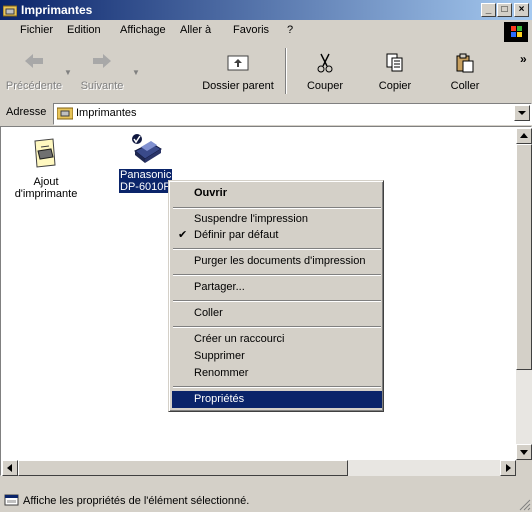  Describe the element at coordinates (277, 373) in the screenshot. I see `menu-item-renommer: Renommer` at that location.